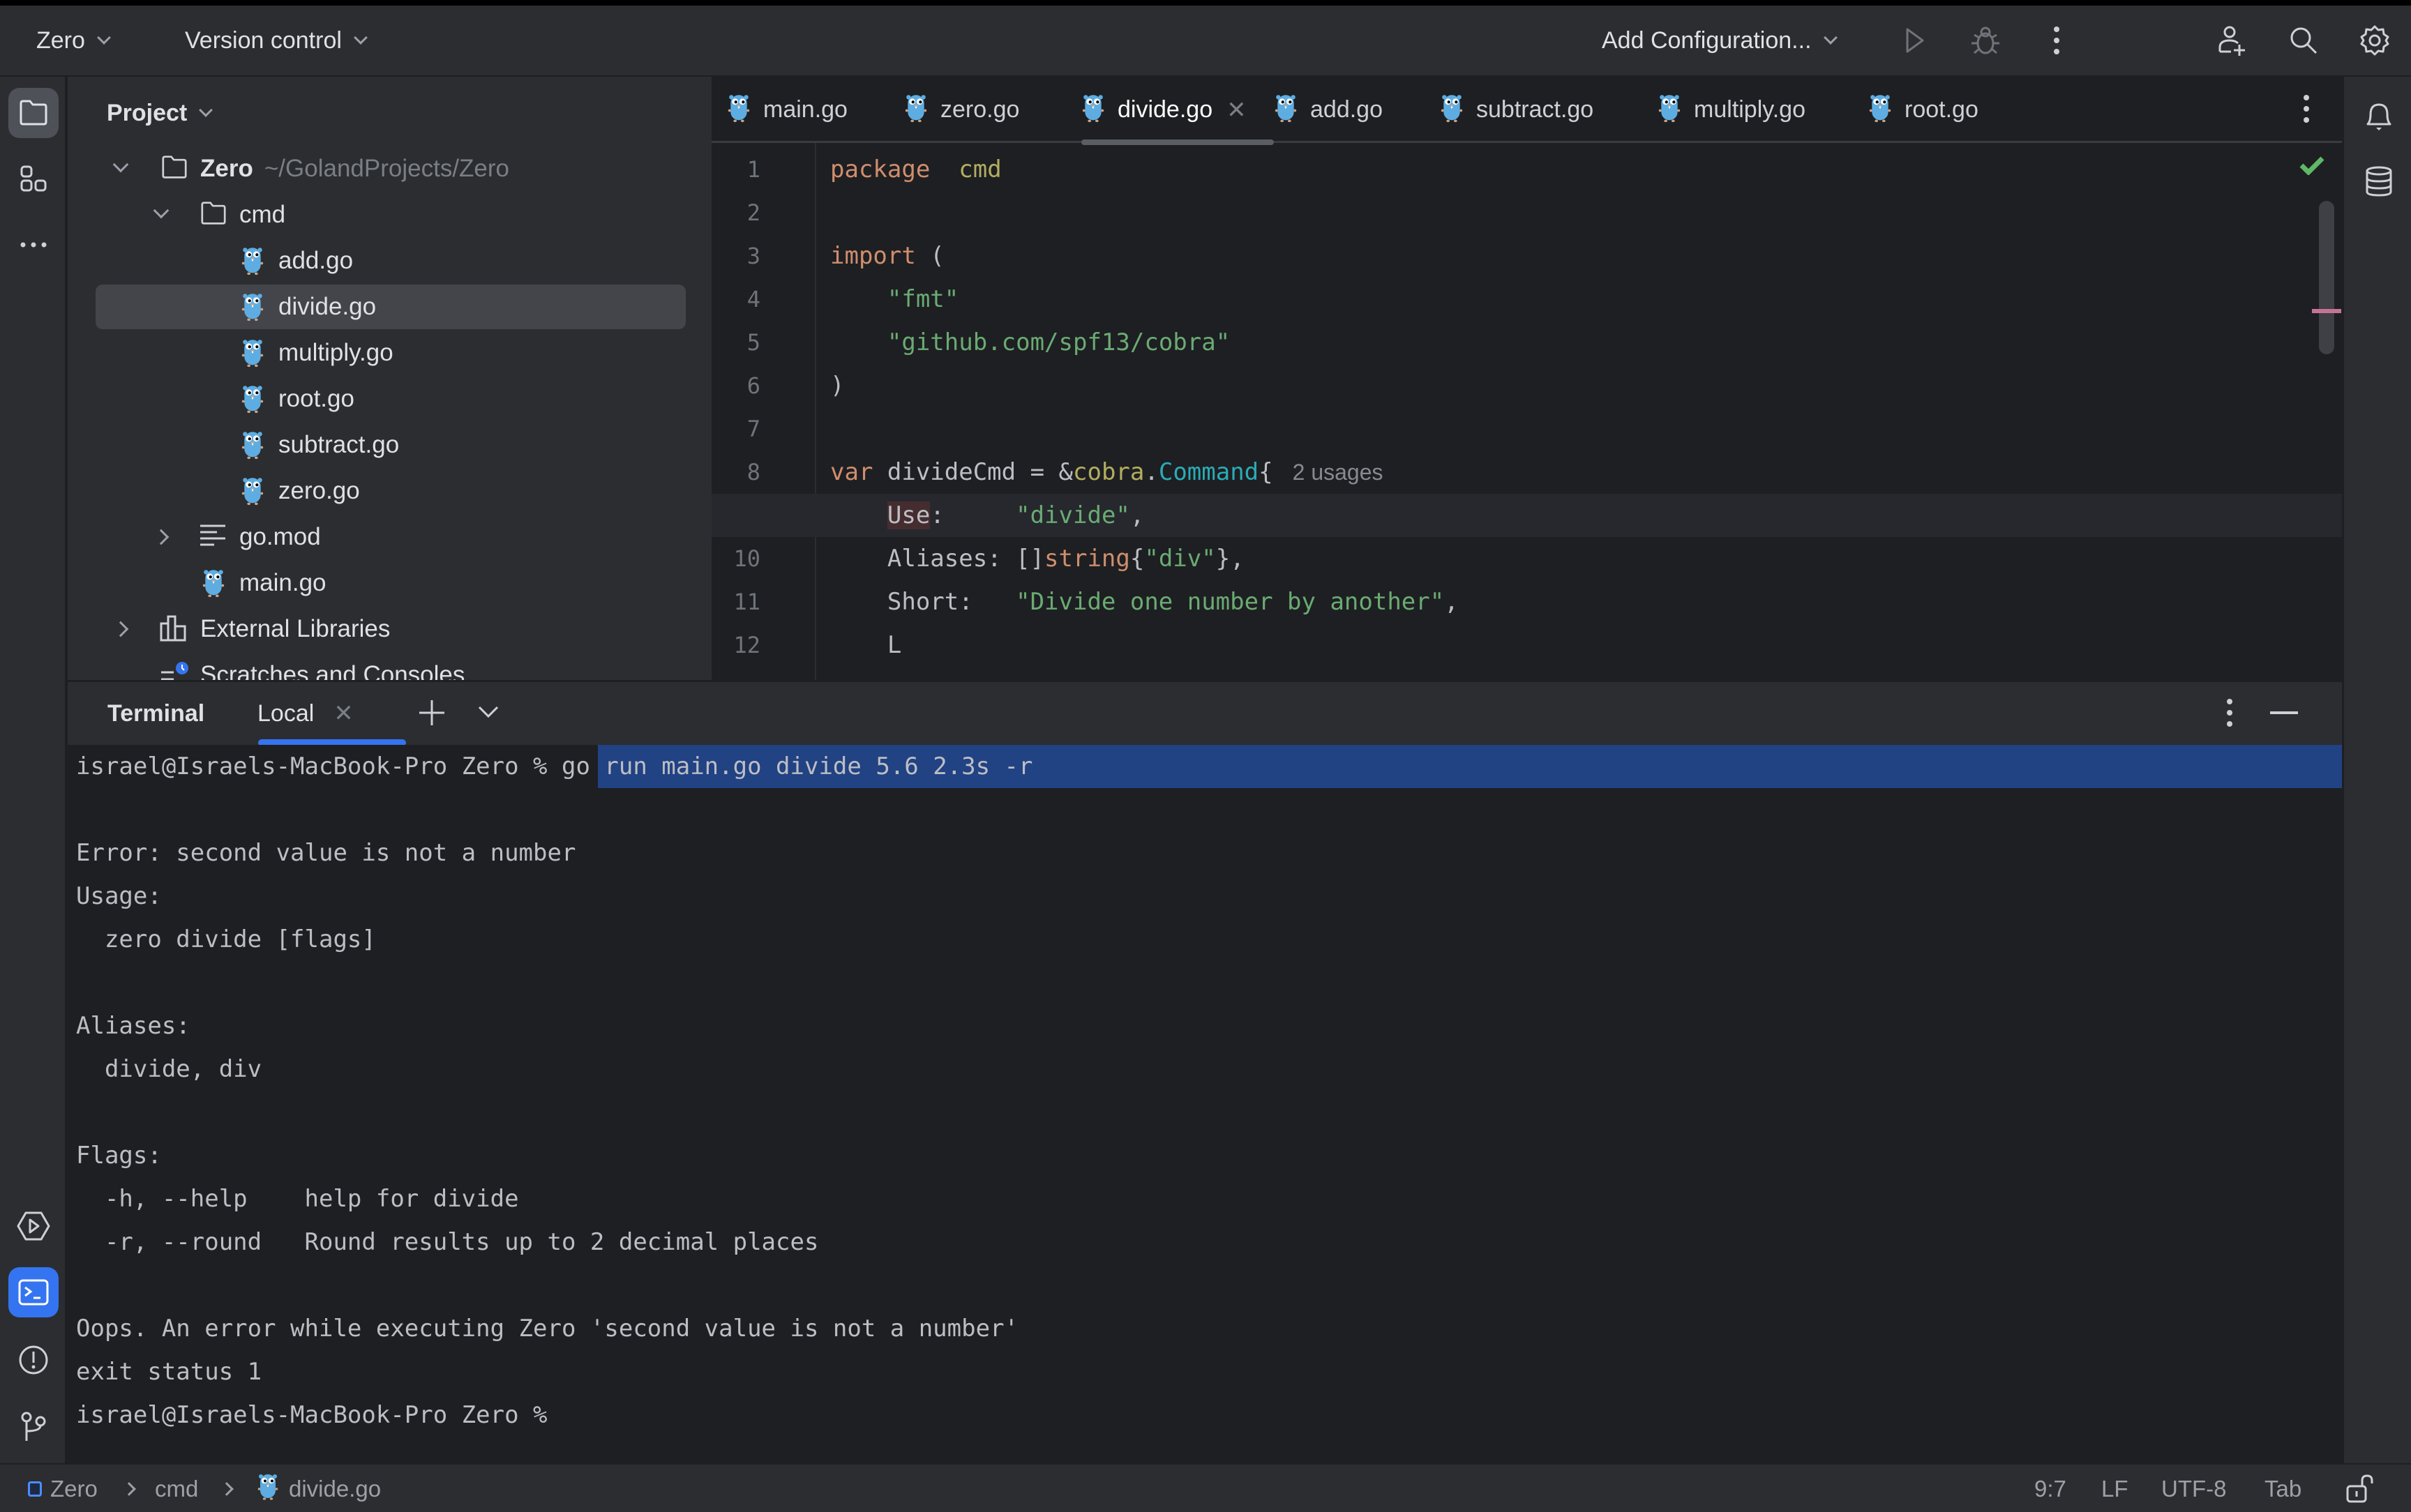  I want to click on tree-item-zero: Zero ~/GolandProjects/Zero, so click(391, 168).